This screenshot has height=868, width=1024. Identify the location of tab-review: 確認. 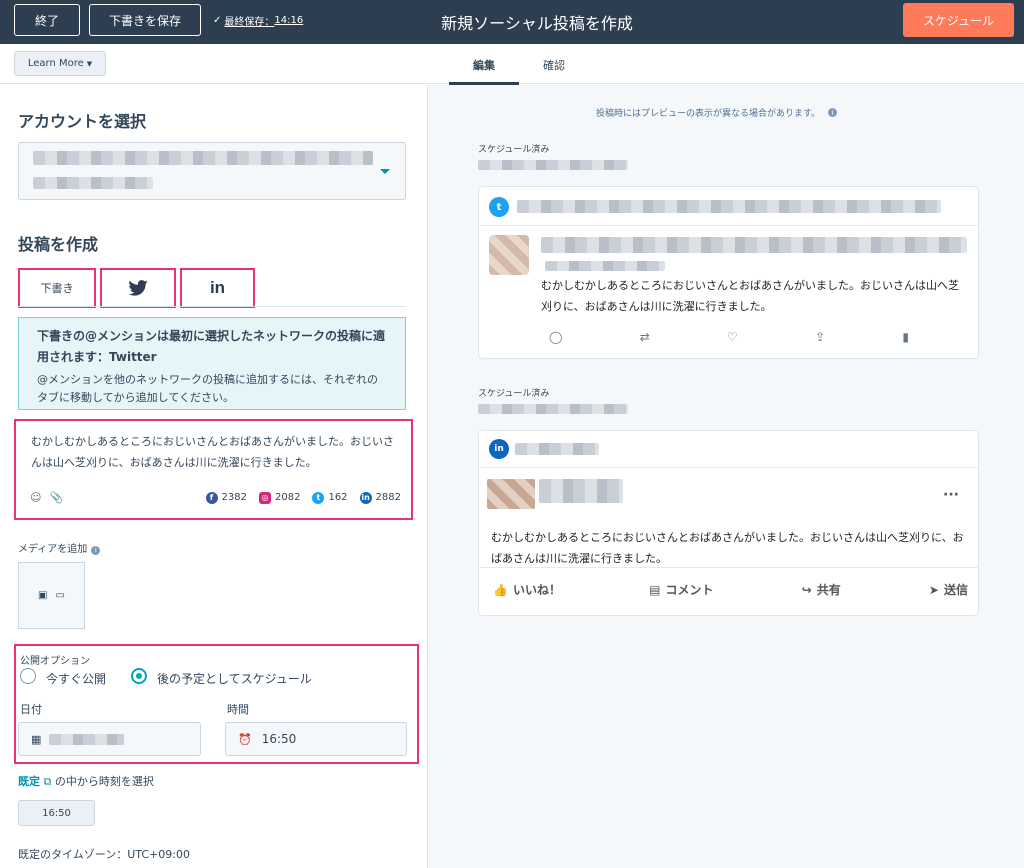
(554, 65).